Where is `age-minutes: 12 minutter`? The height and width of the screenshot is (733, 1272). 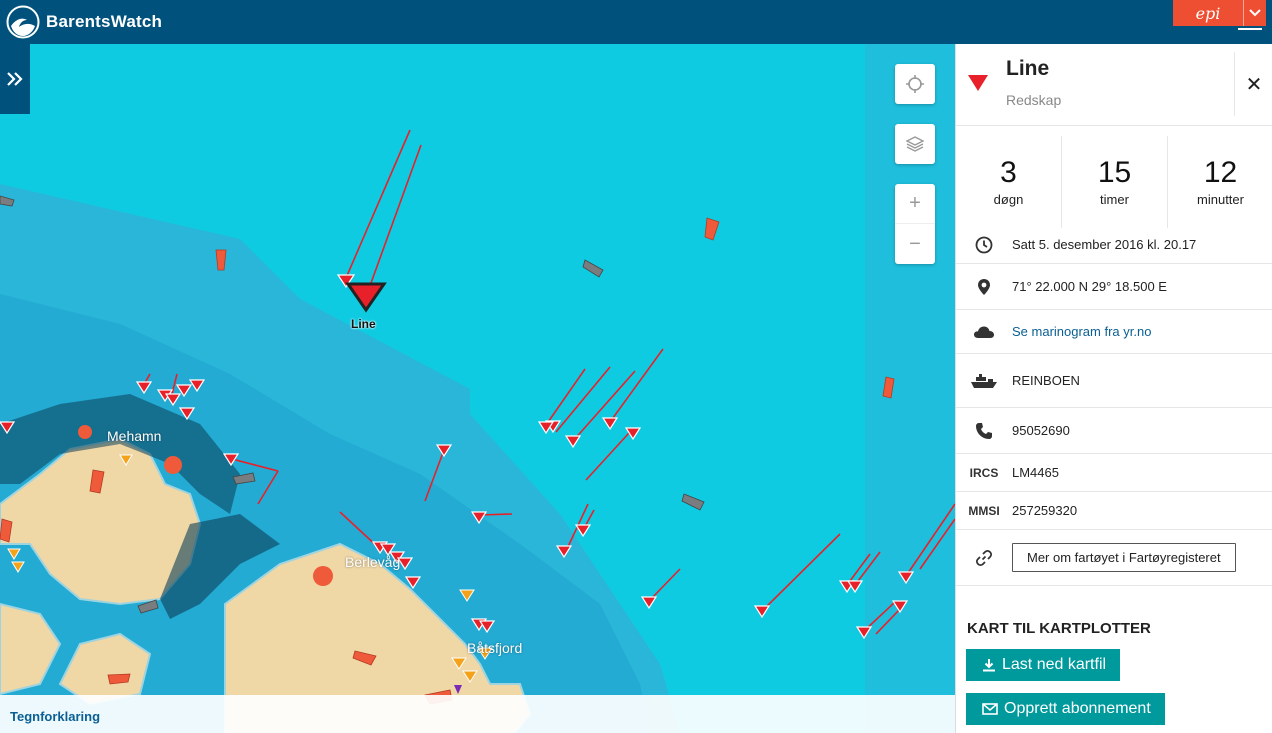
age-minutes: 12 minutter is located at coordinates (1220, 182).